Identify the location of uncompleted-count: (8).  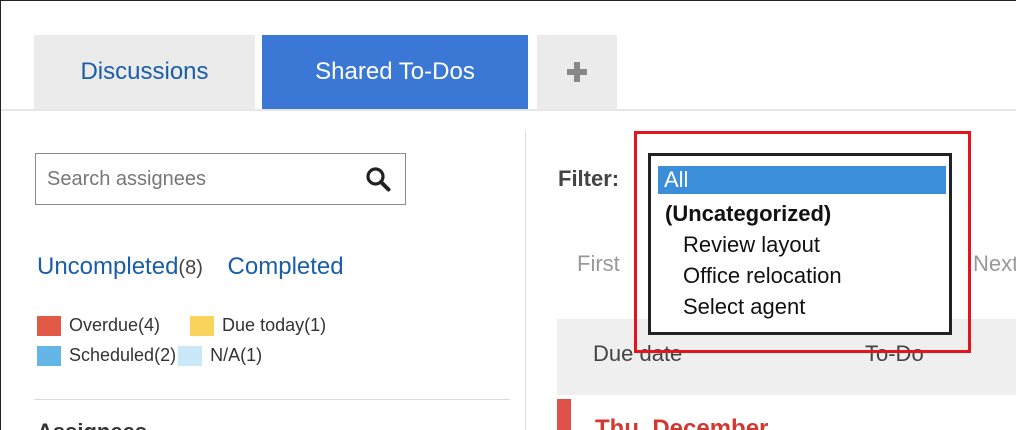
(190, 268).